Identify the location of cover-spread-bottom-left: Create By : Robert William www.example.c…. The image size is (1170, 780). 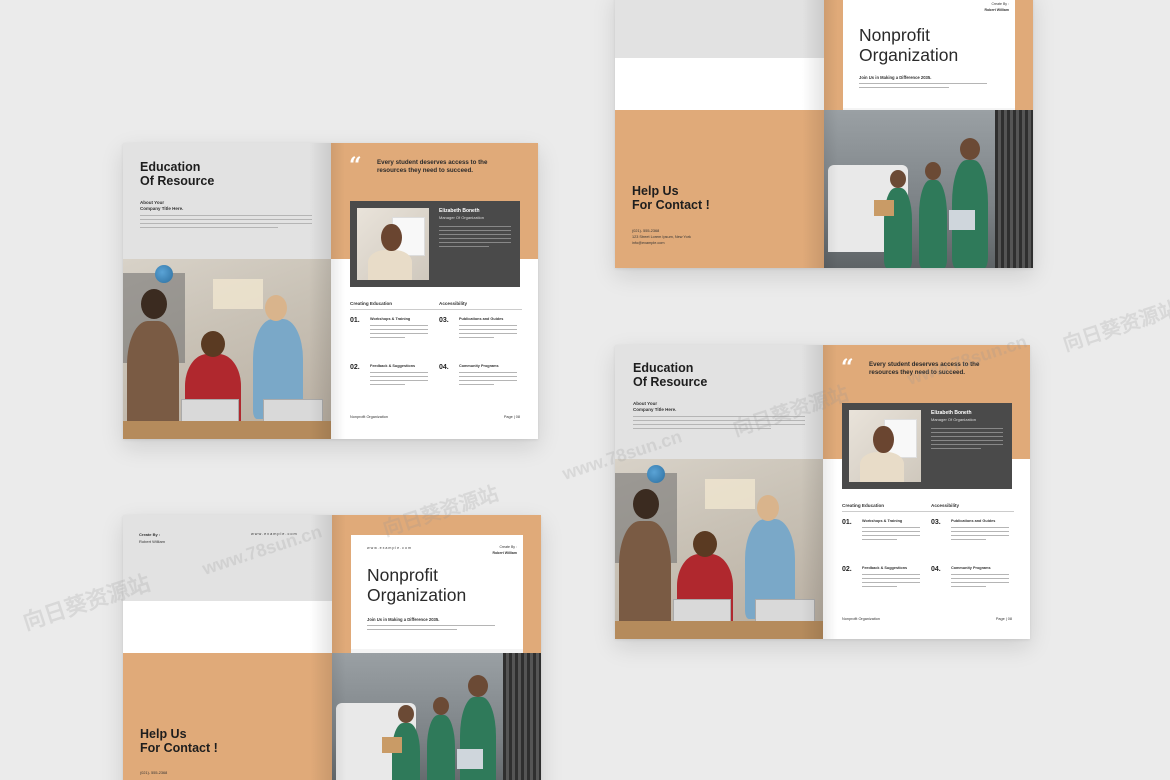
(332, 647).